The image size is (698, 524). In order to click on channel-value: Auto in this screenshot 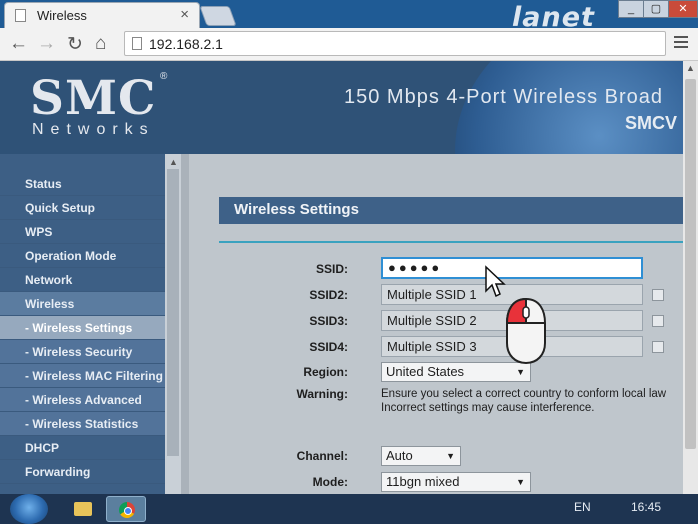, I will do `click(399, 455)`.